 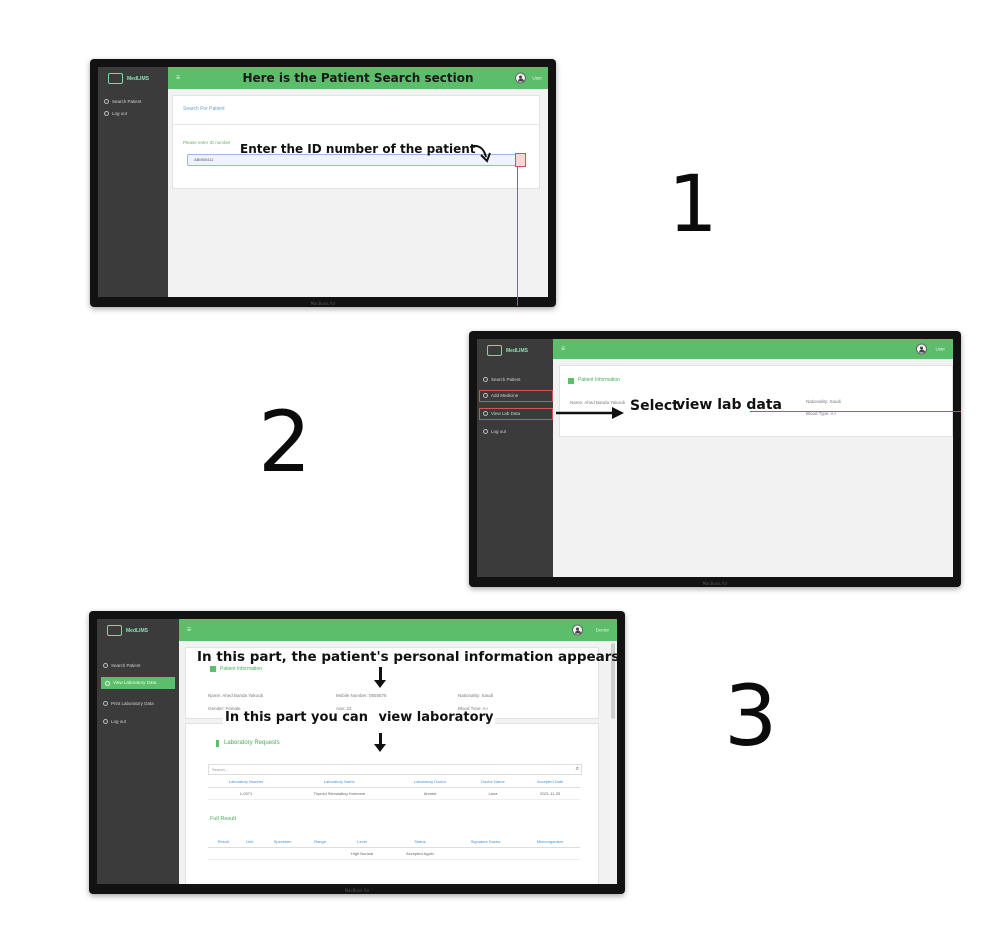 I want to click on step-number-1: 1, so click(x=693, y=205).